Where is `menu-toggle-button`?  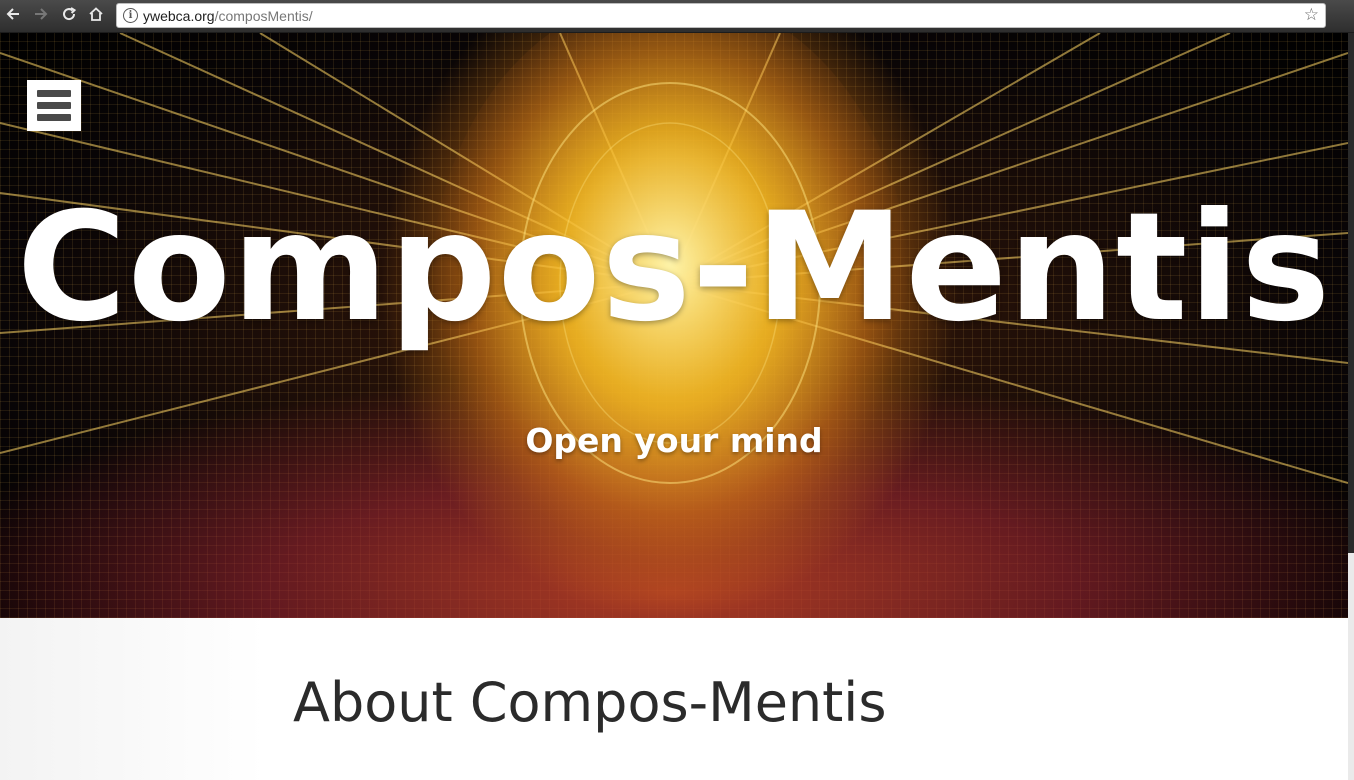 menu-toggle-button is located at coordinates (54, 105).